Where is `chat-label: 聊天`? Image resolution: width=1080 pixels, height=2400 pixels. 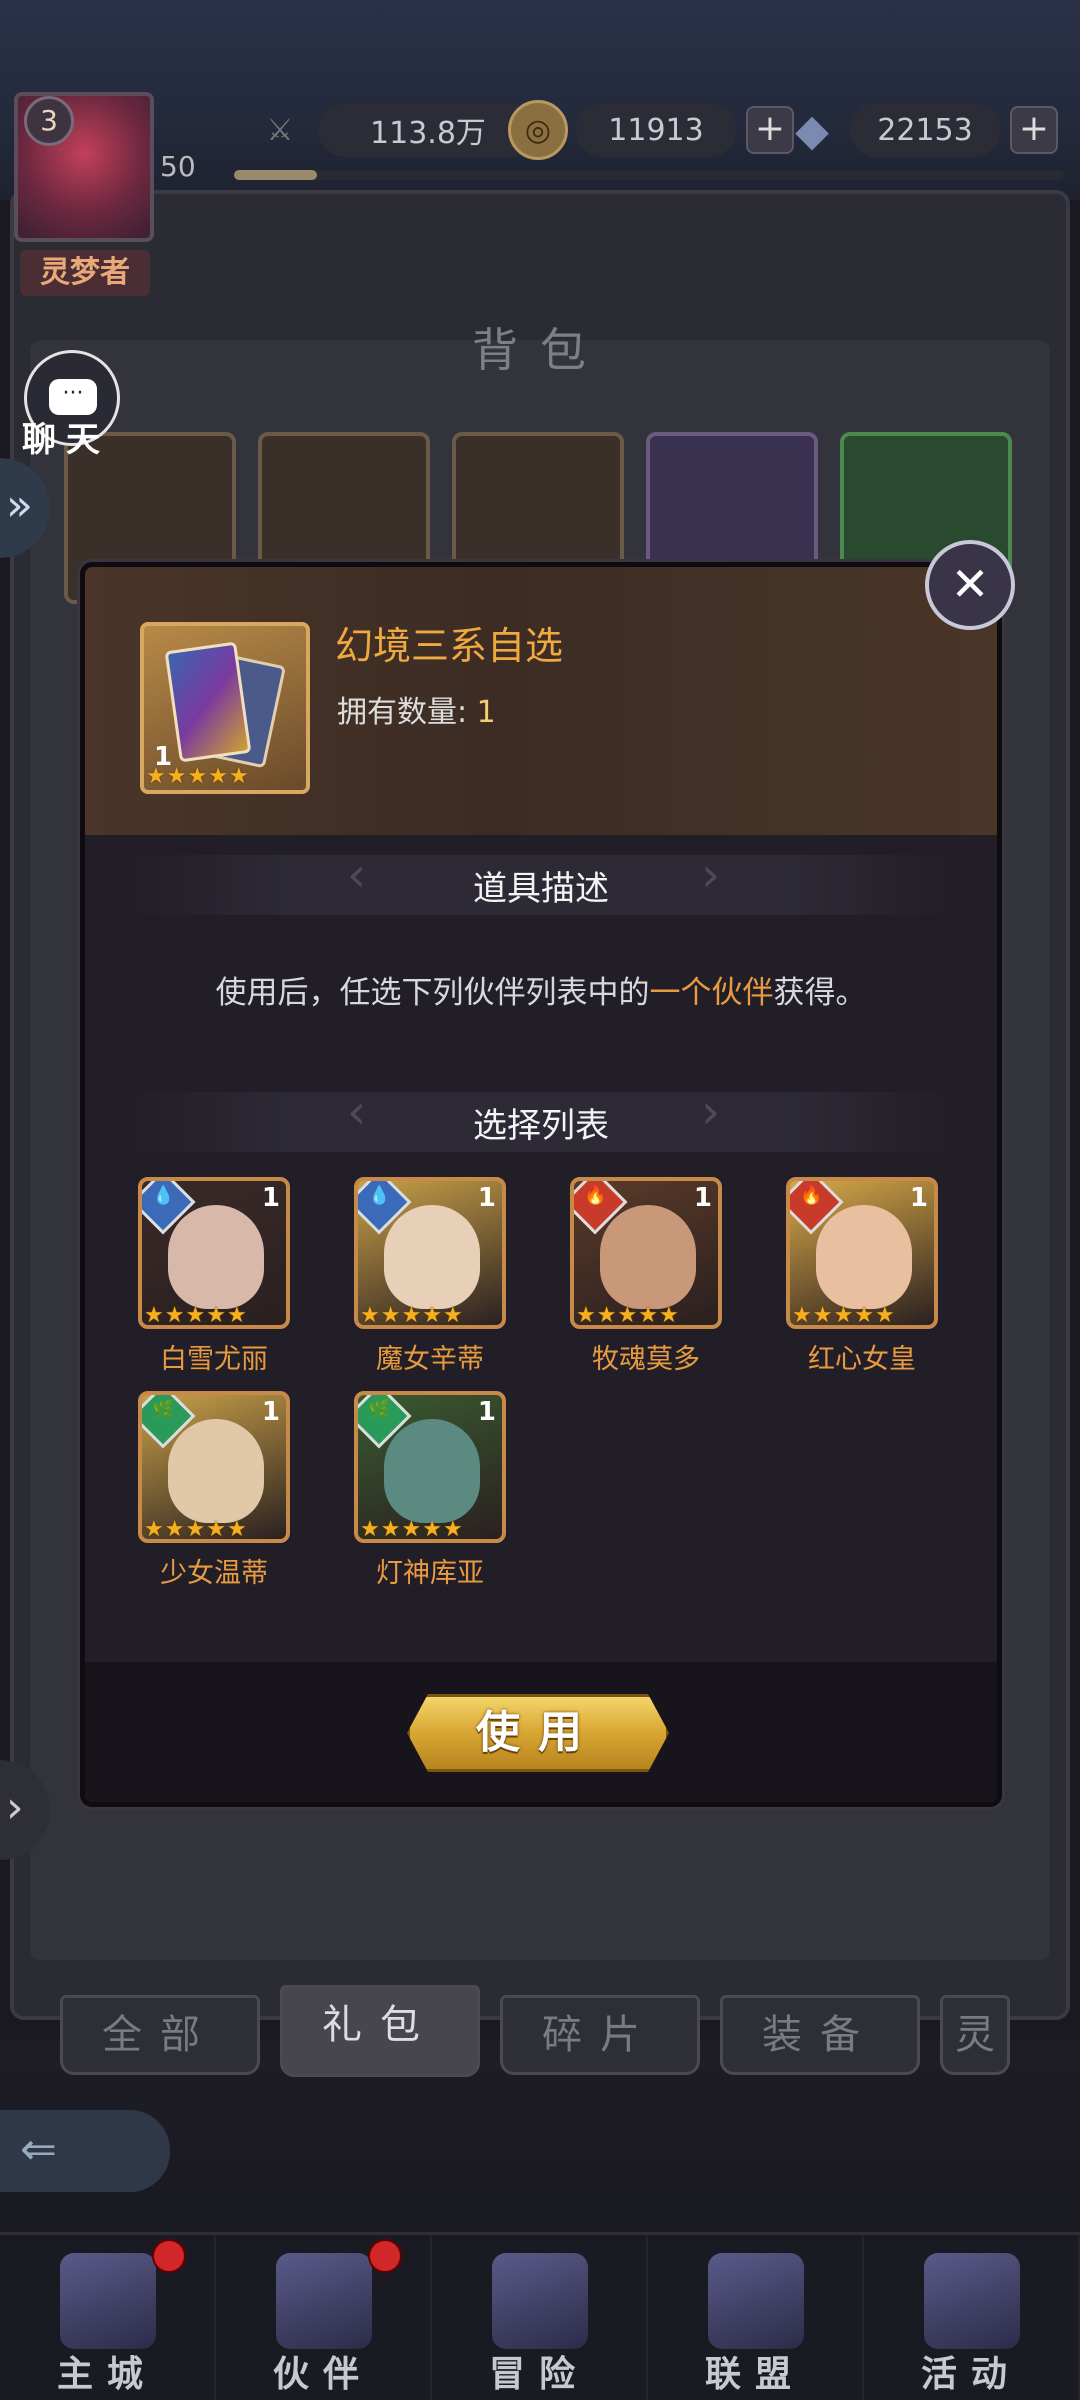
chat-label: 聊天 is located at coordinates (66, 436).